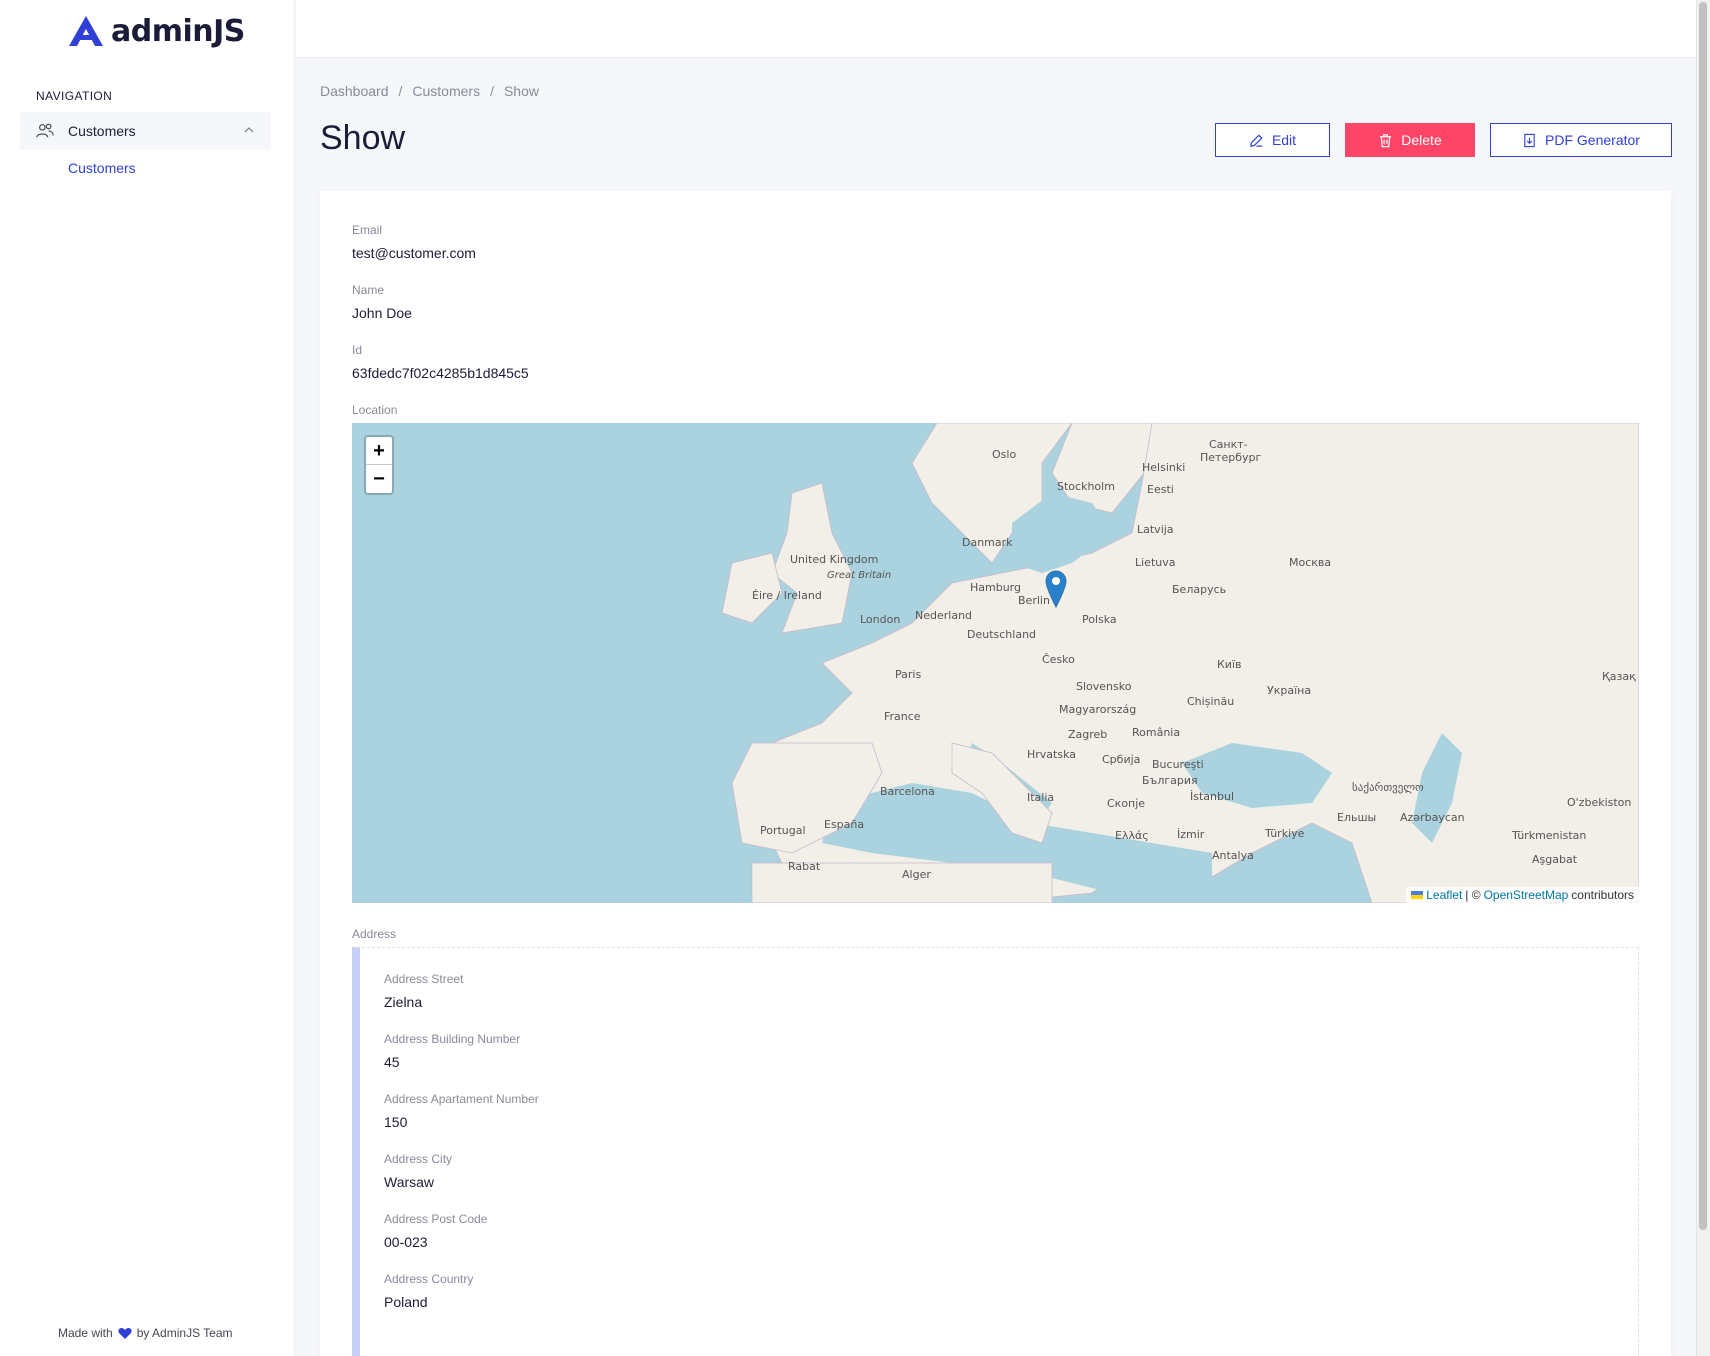 Image resolution: width=1710 pixels, height=1356 pixels. Describe the element at coordinates (1432, 817) in the screenshot. I see `map-label: Azərbaycan` at that location.